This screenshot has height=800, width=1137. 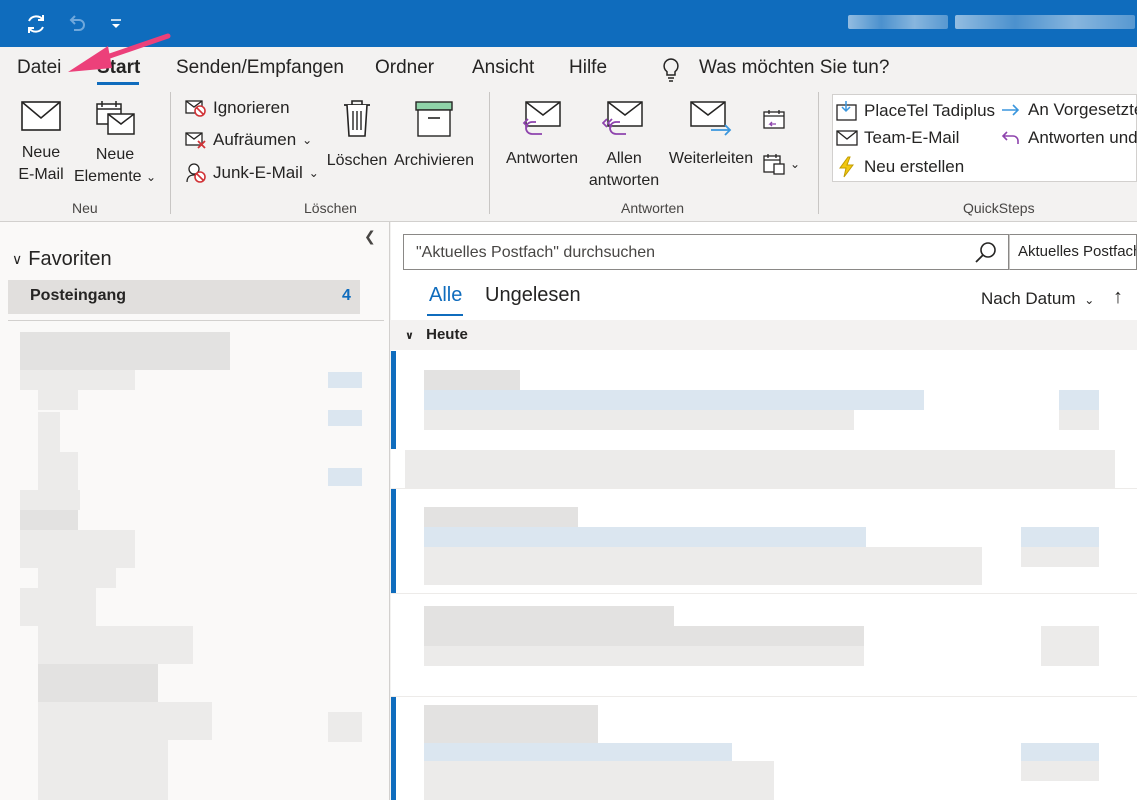 What do you see at coordinates (39, 68) in the screenshot?
I see `tab-datei: Datei` at bounding box center [39, 68].